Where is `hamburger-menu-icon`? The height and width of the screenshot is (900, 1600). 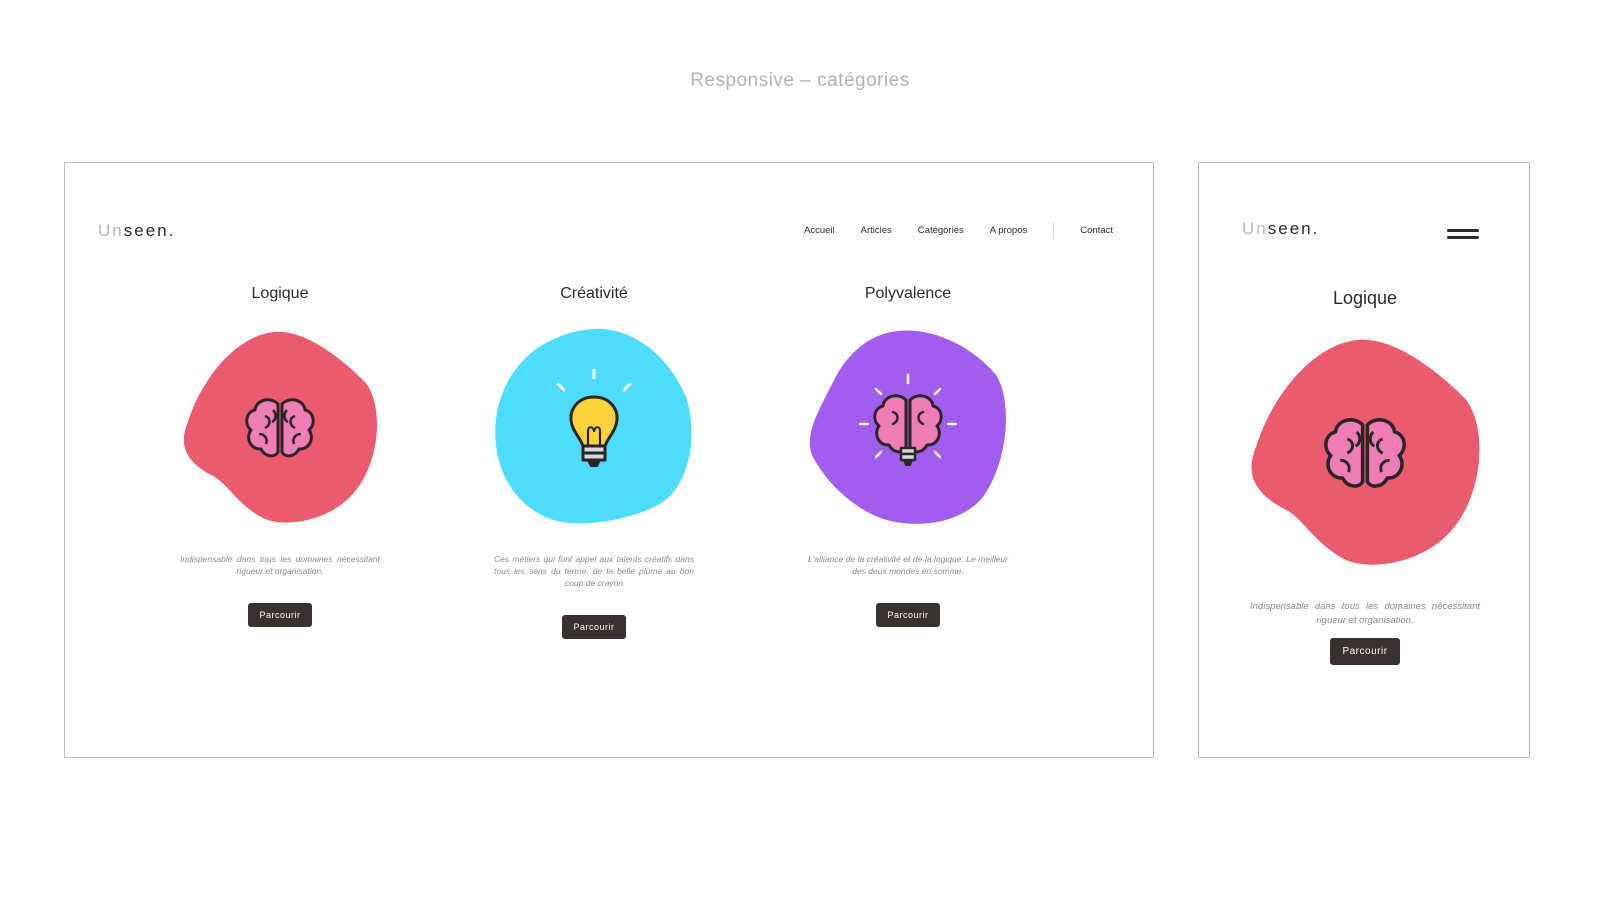
hamburger-menu-icon is located at coordinates (1463, 235).